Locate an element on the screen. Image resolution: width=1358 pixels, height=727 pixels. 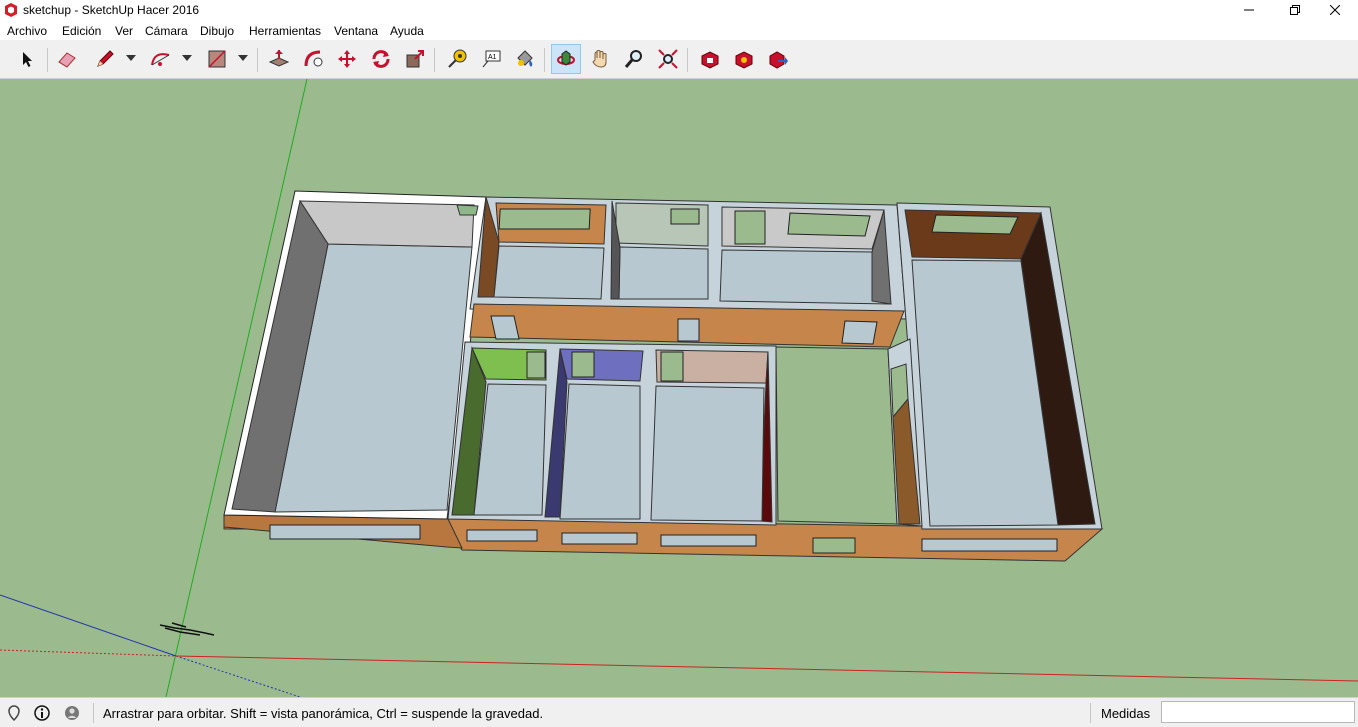
room-a-floor is located at coordinates (549, 272).